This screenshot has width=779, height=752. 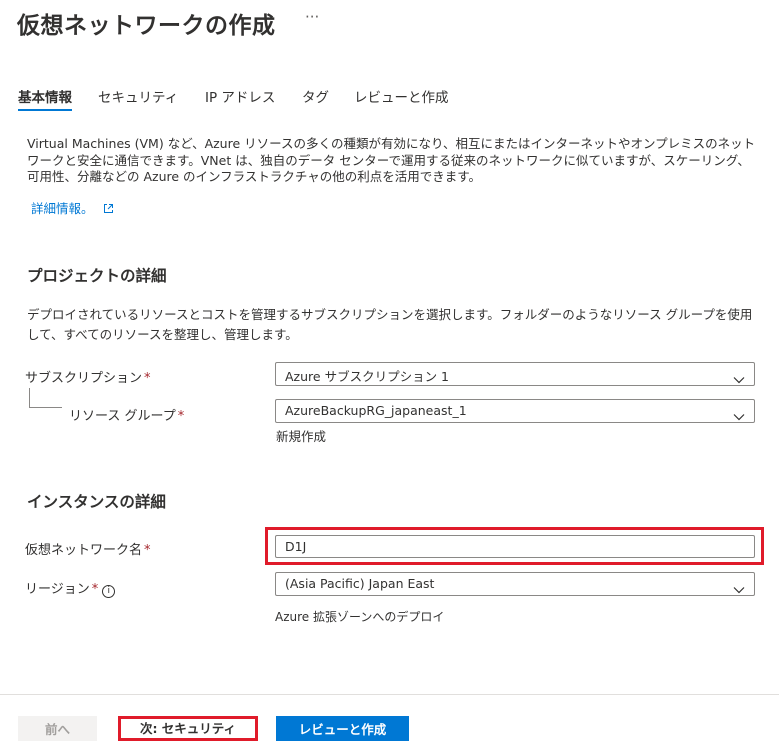 What do you see at coordinates (367, 376) in the screenshot?
I see `subscription-value: Azure サブスクリプション 1` at bounding box center [367, 376].